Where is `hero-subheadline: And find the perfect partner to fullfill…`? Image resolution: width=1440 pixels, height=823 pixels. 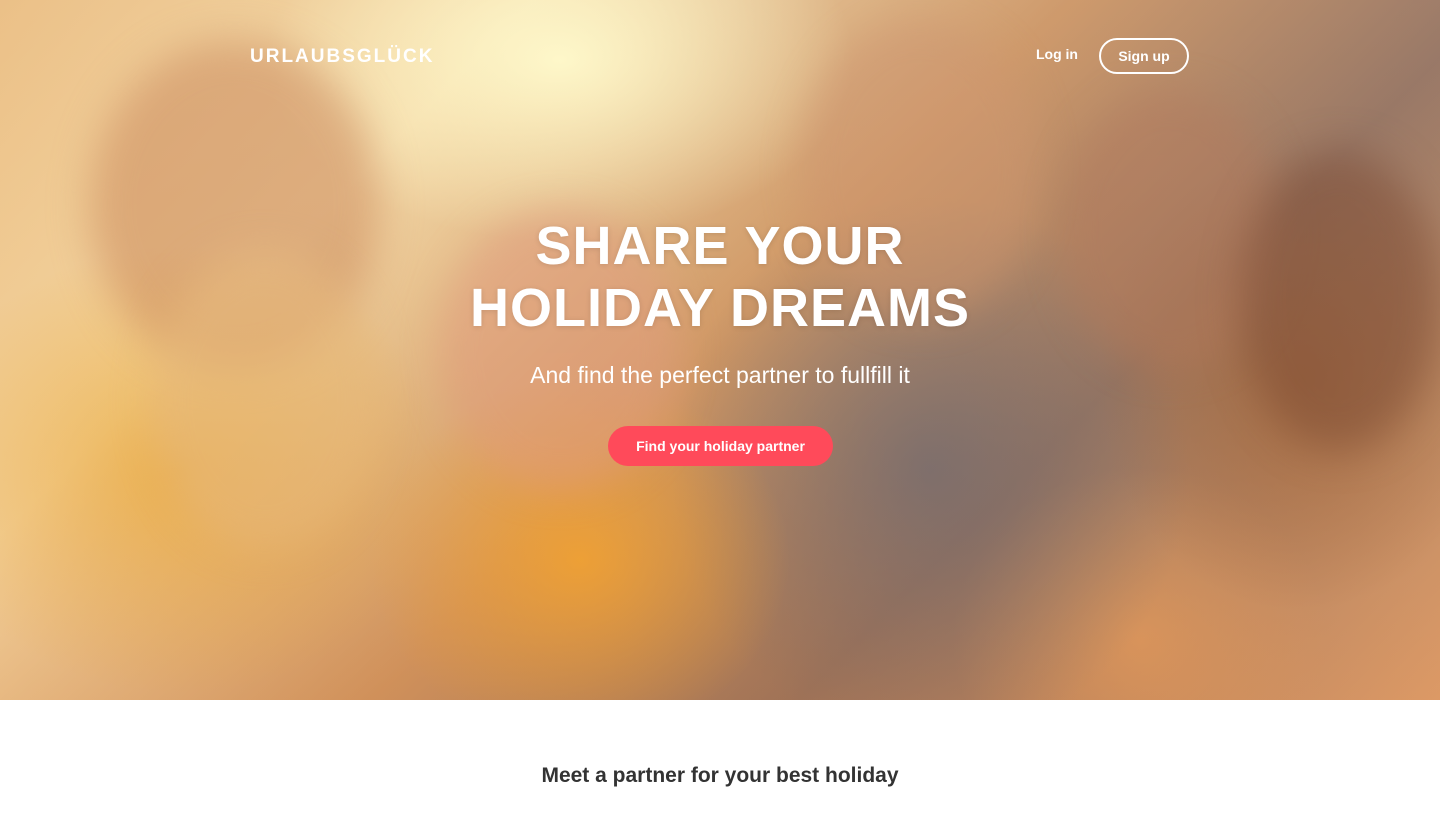
hero-subheadline: And find the perfect partner to fullfill… is located at coordinates (720, 375).